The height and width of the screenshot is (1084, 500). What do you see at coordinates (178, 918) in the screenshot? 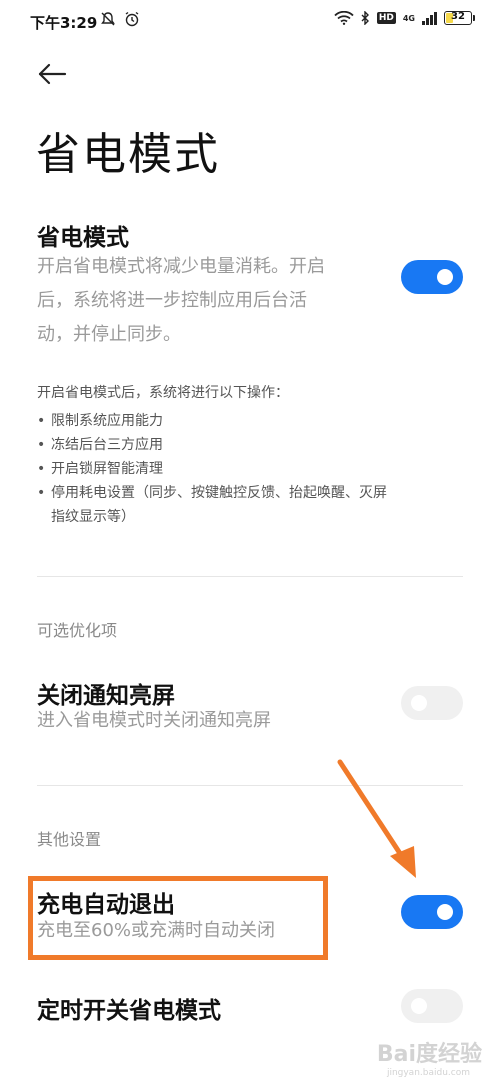
I see `annotation-highlight-box` at bounding box center [178, 918].